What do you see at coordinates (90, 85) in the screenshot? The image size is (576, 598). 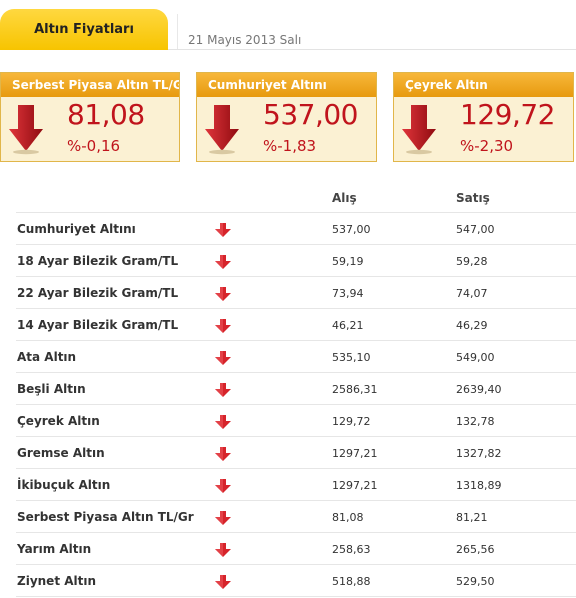 I see `summary-box-title: Serbest Piyasa Altın TL/Gr` at bounding box center [90, 85].